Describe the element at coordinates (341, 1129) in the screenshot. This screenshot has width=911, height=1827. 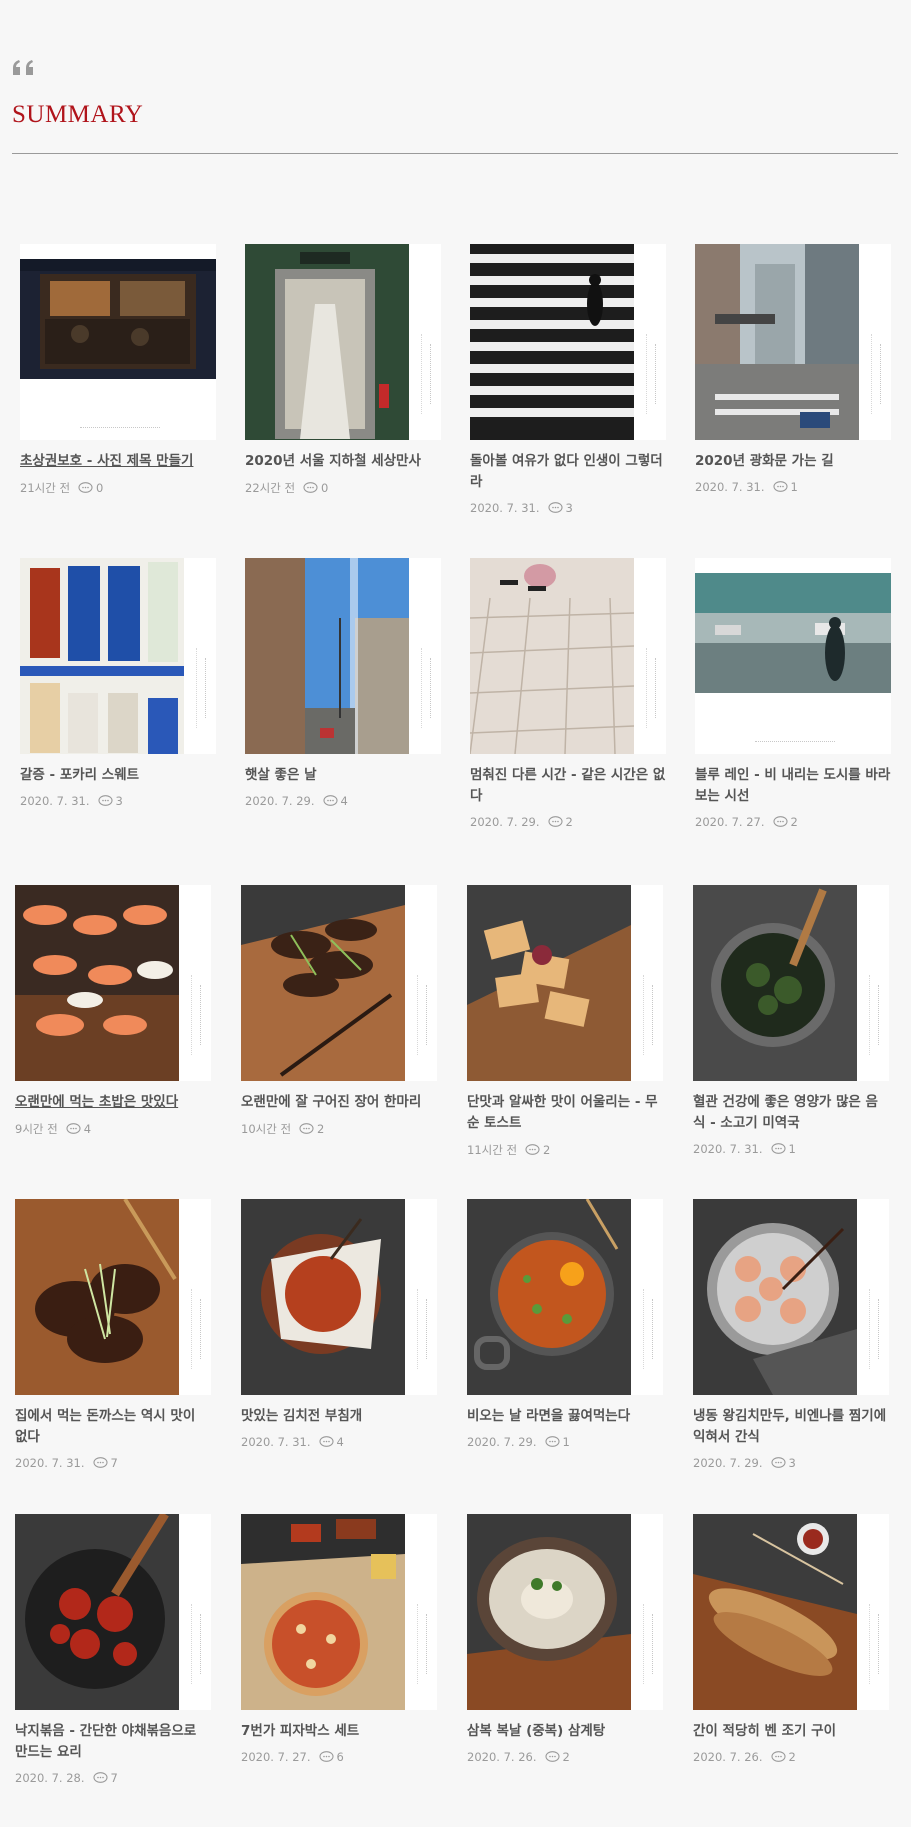
I see `post-meta: 10시간 전 2` at that location.